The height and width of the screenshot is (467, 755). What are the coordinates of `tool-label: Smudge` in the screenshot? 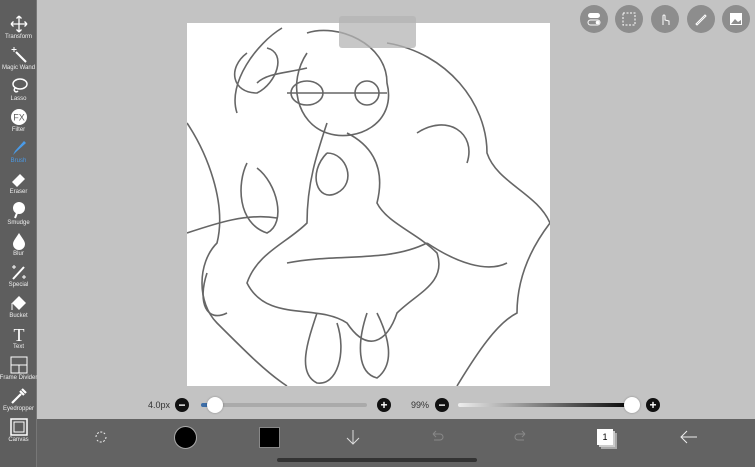 It's located at (18, 223).